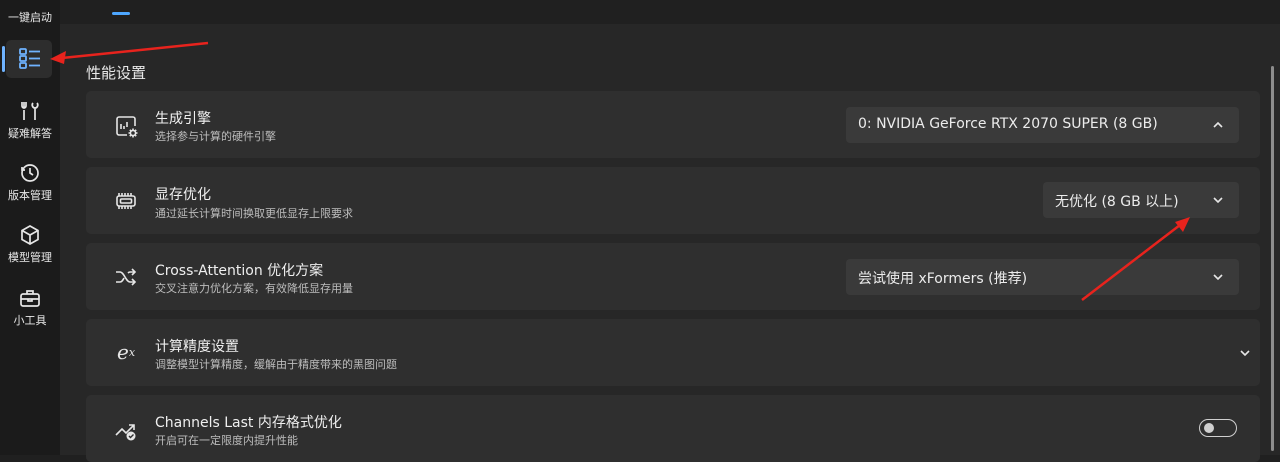 This screenshot has width=1280, height=462. I want to click on setting-compute-precision: ex 计算精度设置 调整模型计算精度，缓解由于精度带来的黑图问题, so click(673, 352).